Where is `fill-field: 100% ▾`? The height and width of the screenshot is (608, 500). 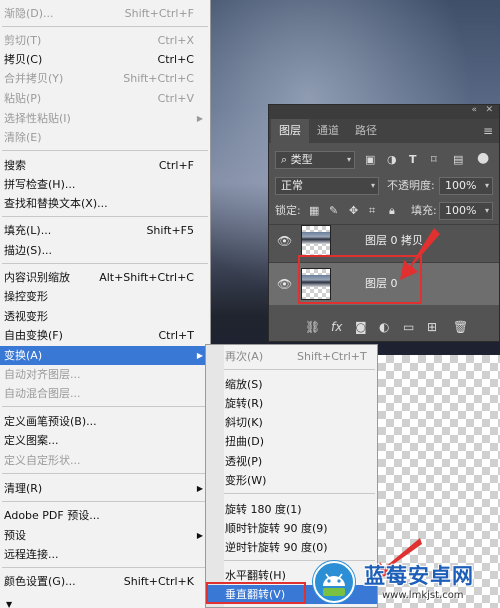
fill-field: 100% ▾ is located at coordinates (466, 211).